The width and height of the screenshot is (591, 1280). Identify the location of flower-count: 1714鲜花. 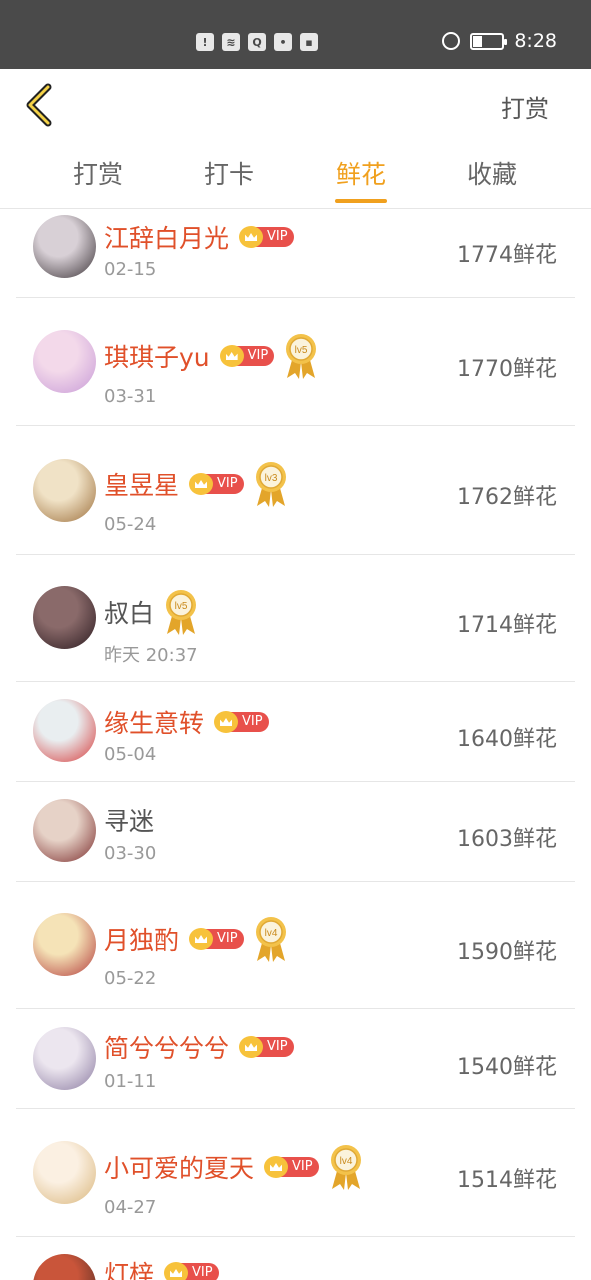
(507, 625).